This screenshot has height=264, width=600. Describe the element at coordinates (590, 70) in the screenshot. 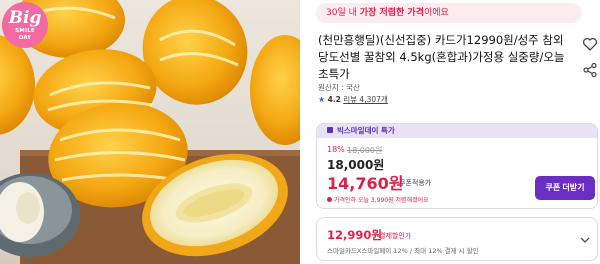

I see `share-icon` at that location.